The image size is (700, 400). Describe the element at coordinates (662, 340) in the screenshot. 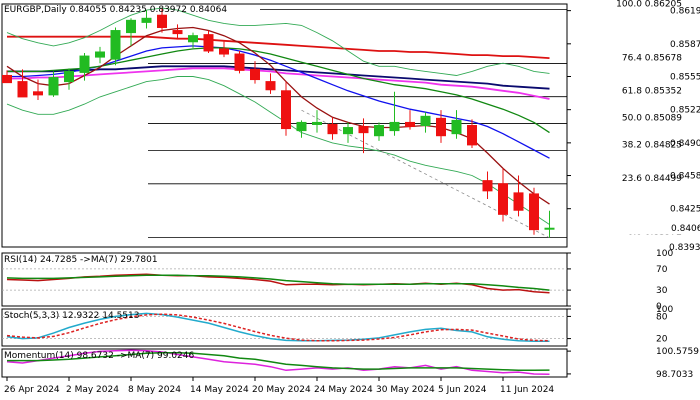

I see `stoch-tick-label: 20` at that location.